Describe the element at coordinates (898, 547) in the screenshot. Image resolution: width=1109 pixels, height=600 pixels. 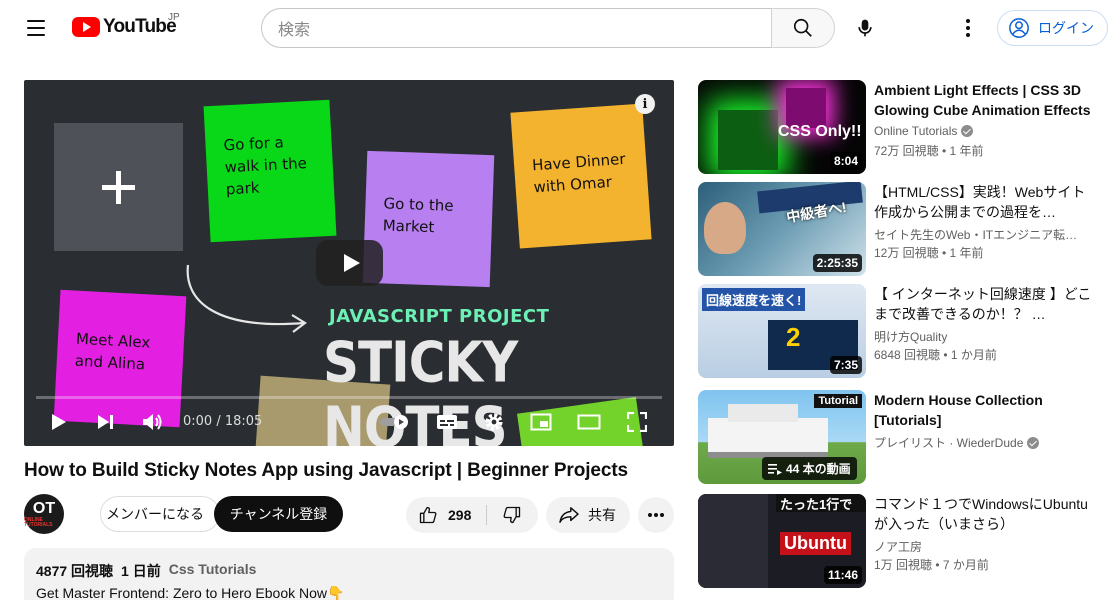
I see `channel-name: ノア工房` at that location.